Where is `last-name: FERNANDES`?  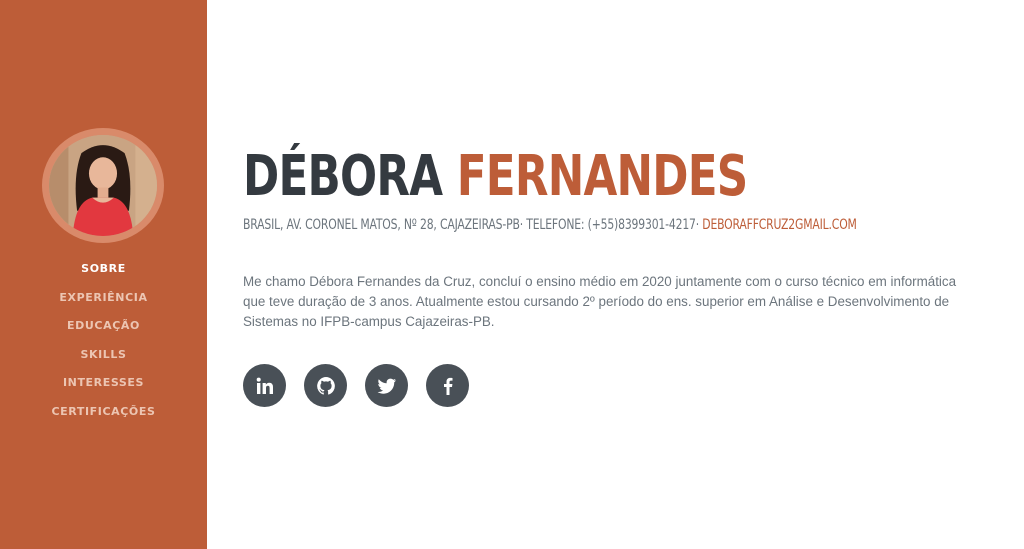
last-name: FERNANDES is located at coordinates (602, 176).